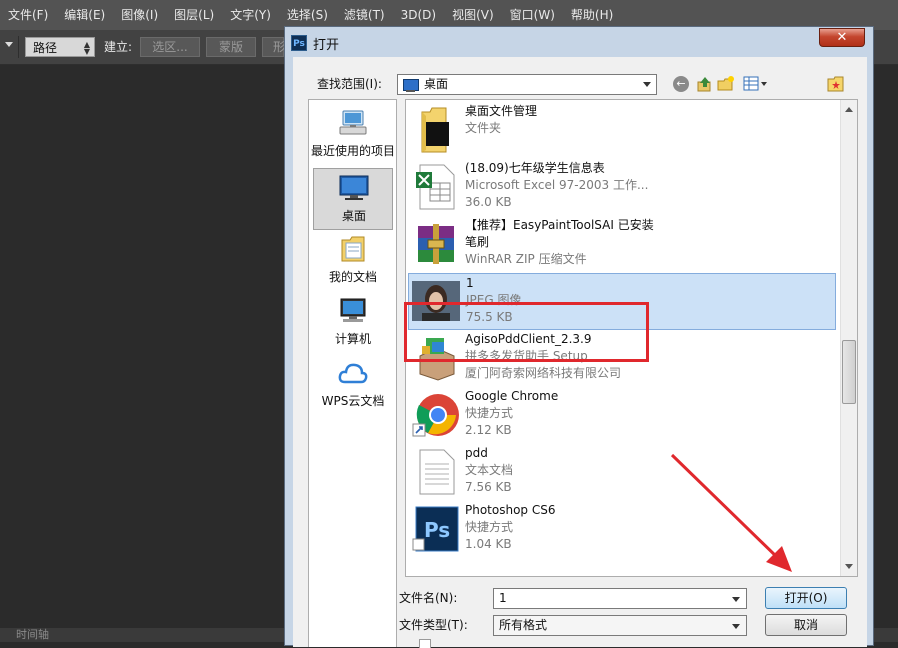  Describe the element at coordinates (705, 84) in the screenshot. I see `up-folder-icon` at that location.